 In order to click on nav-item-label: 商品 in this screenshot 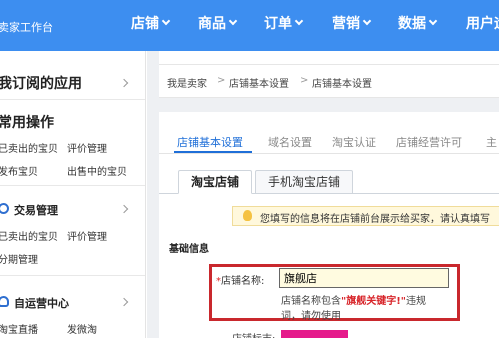, I will do `click(212, 24)`.